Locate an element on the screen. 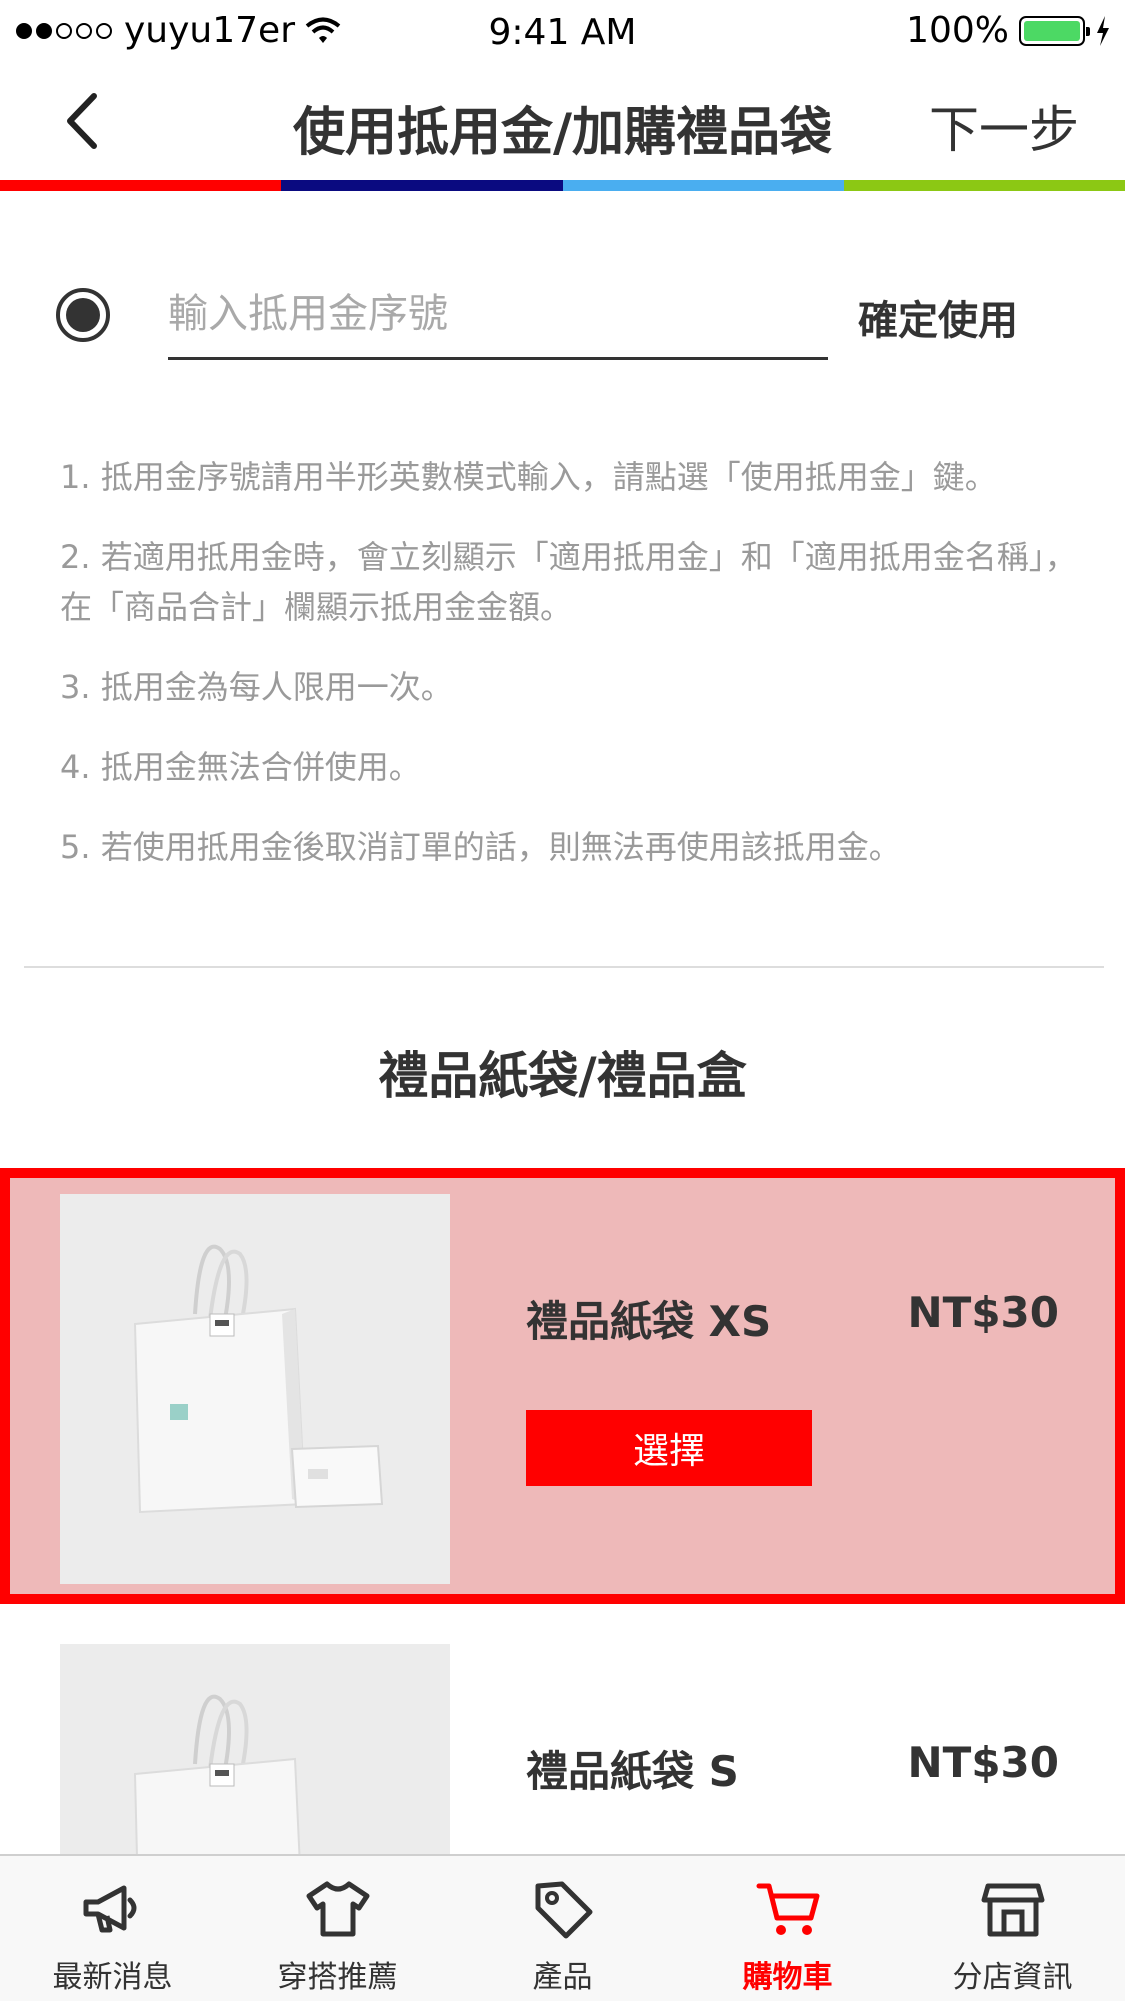  battery-percentage: 100% is located at coordinates (957, 30).